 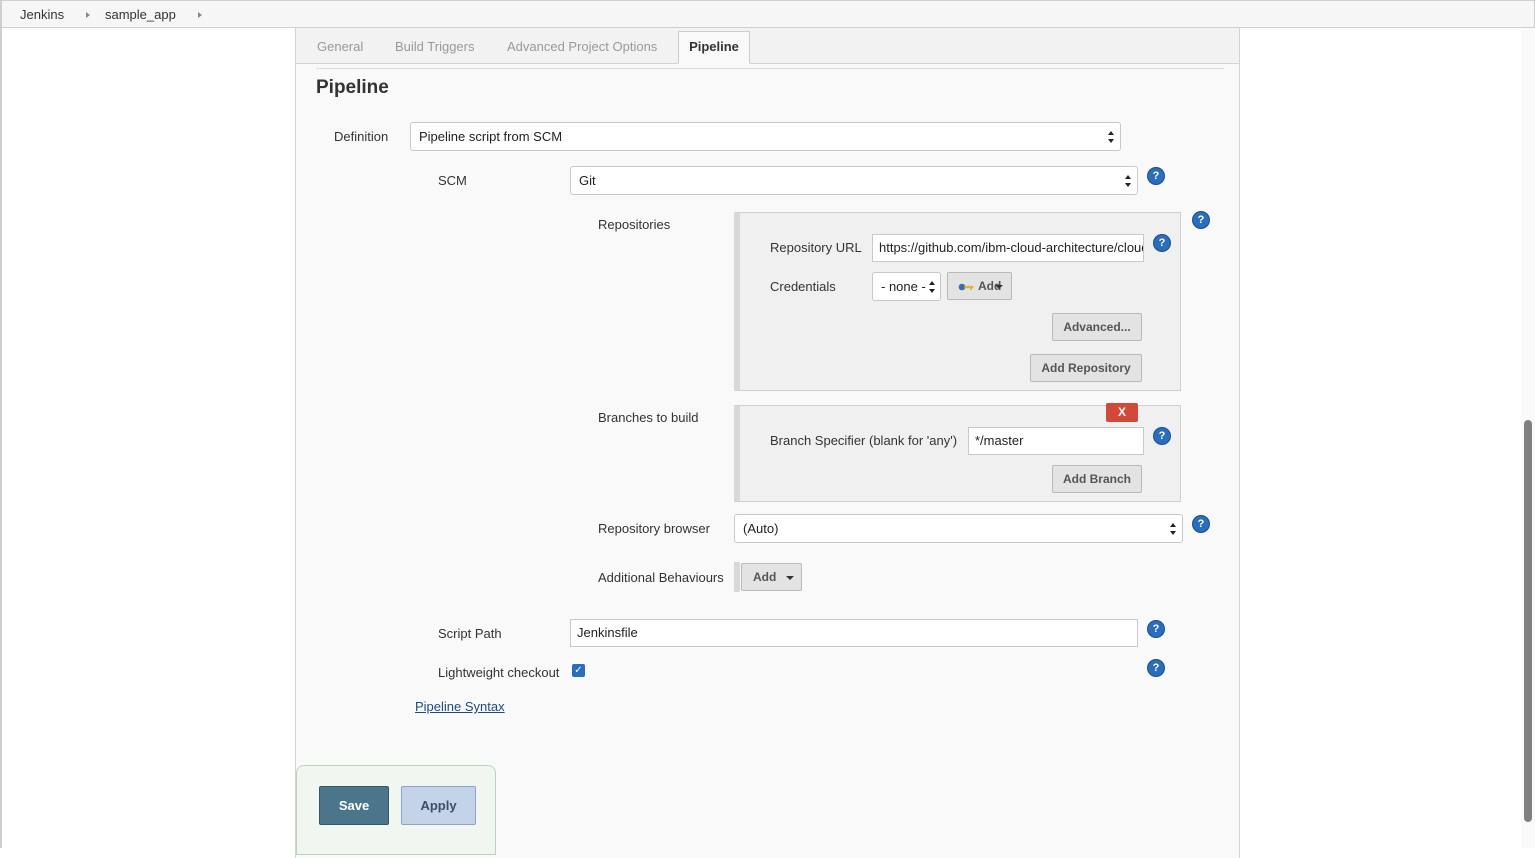 I want to click on credentials-select: - none -, so click(x=906, y=286).